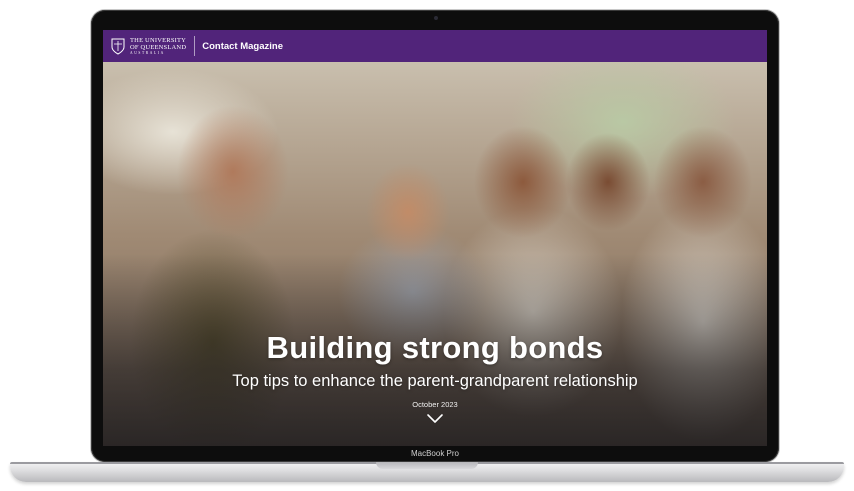 The image size is (854, 491). I want to click on device-label: MacBook Pro, so click(435, 453).